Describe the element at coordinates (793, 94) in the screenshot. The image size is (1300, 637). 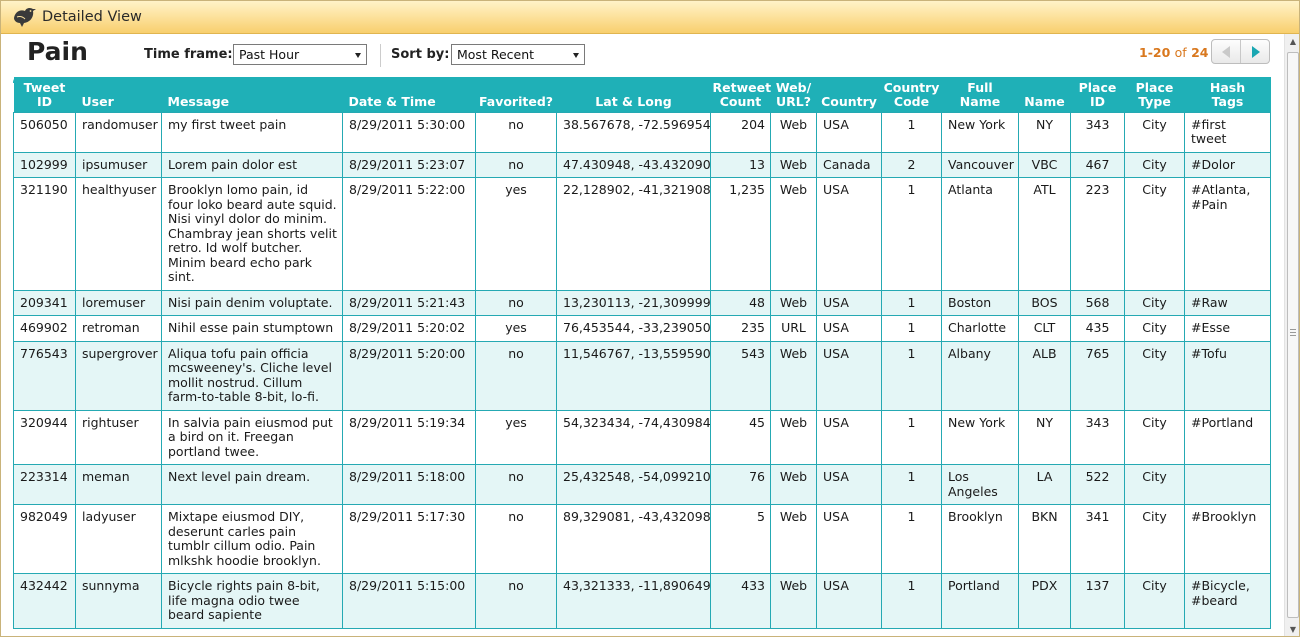
I see `col-web-url: Web/URL?` at that location.